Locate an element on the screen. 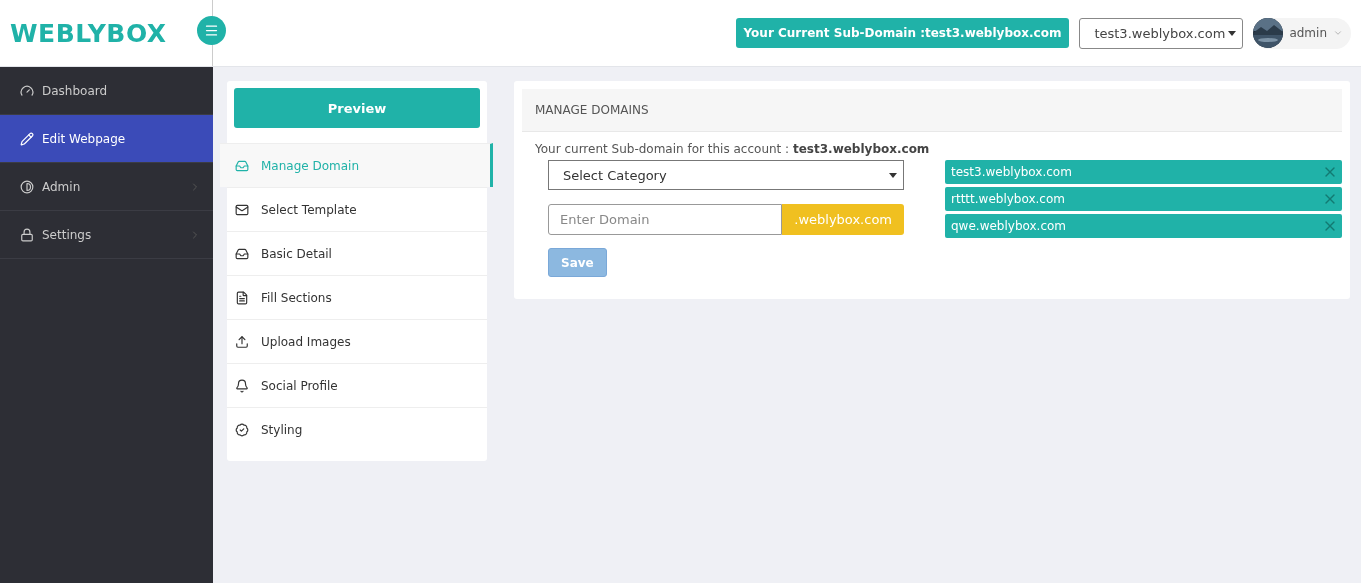 The height and width of the screenshot is (583, 1361). domain-select: test3.weblybox.com is located at coordinates (1161, 33).